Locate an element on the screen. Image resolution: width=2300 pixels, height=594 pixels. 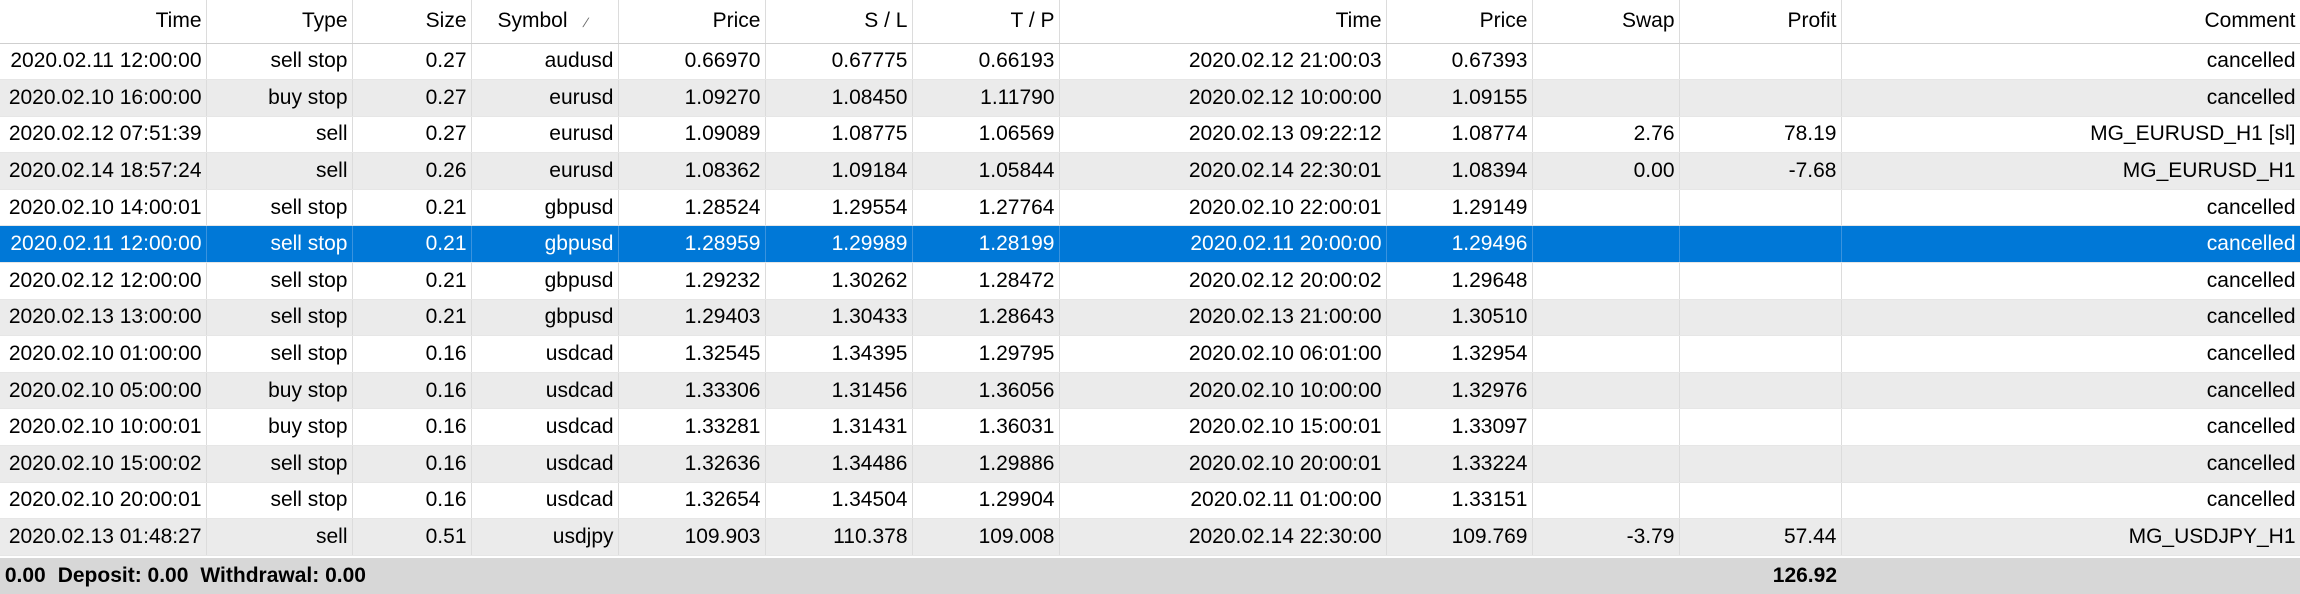
close-time-cell: 2020.02.10 15:00:01 is located at coordinates (1223, 427).